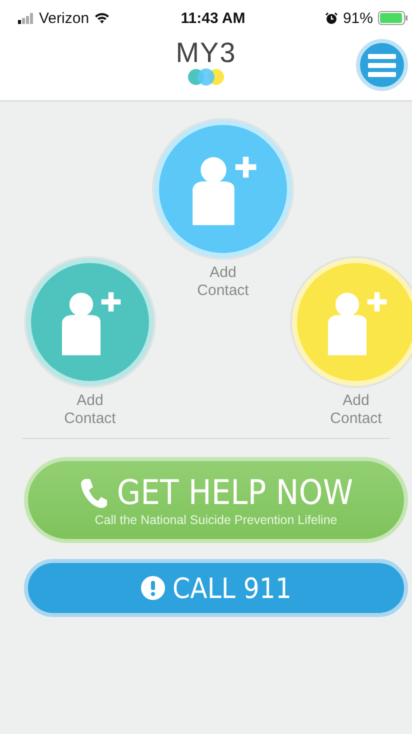  Describe the element at coordinates (357, 18) in the screenshot. I see `battery-percent: 91%` at that location.